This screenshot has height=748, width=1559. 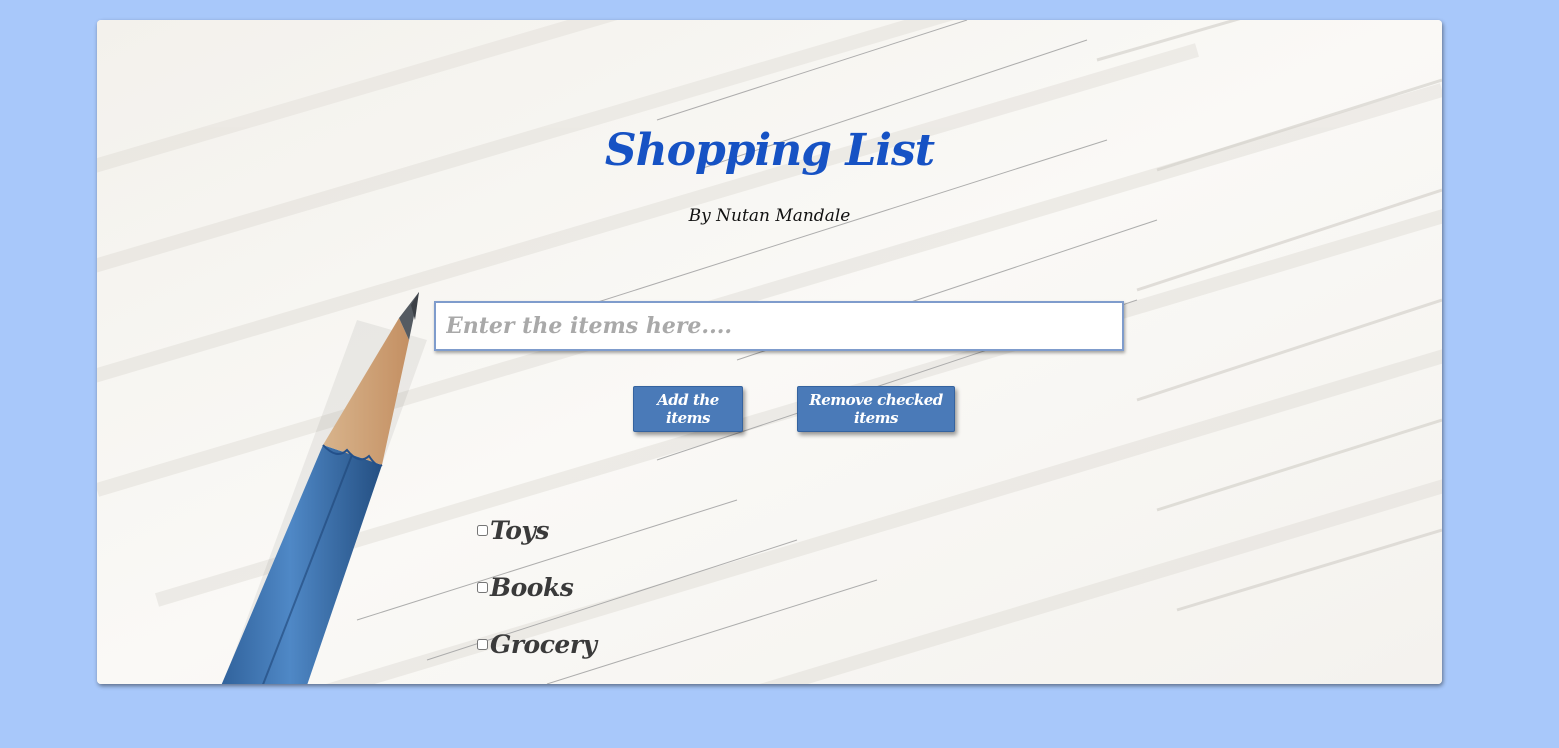 What do you see at coordinates (532, 587) in the screenshot?
I see `item-label: Books` at bounding box center [532, 587].